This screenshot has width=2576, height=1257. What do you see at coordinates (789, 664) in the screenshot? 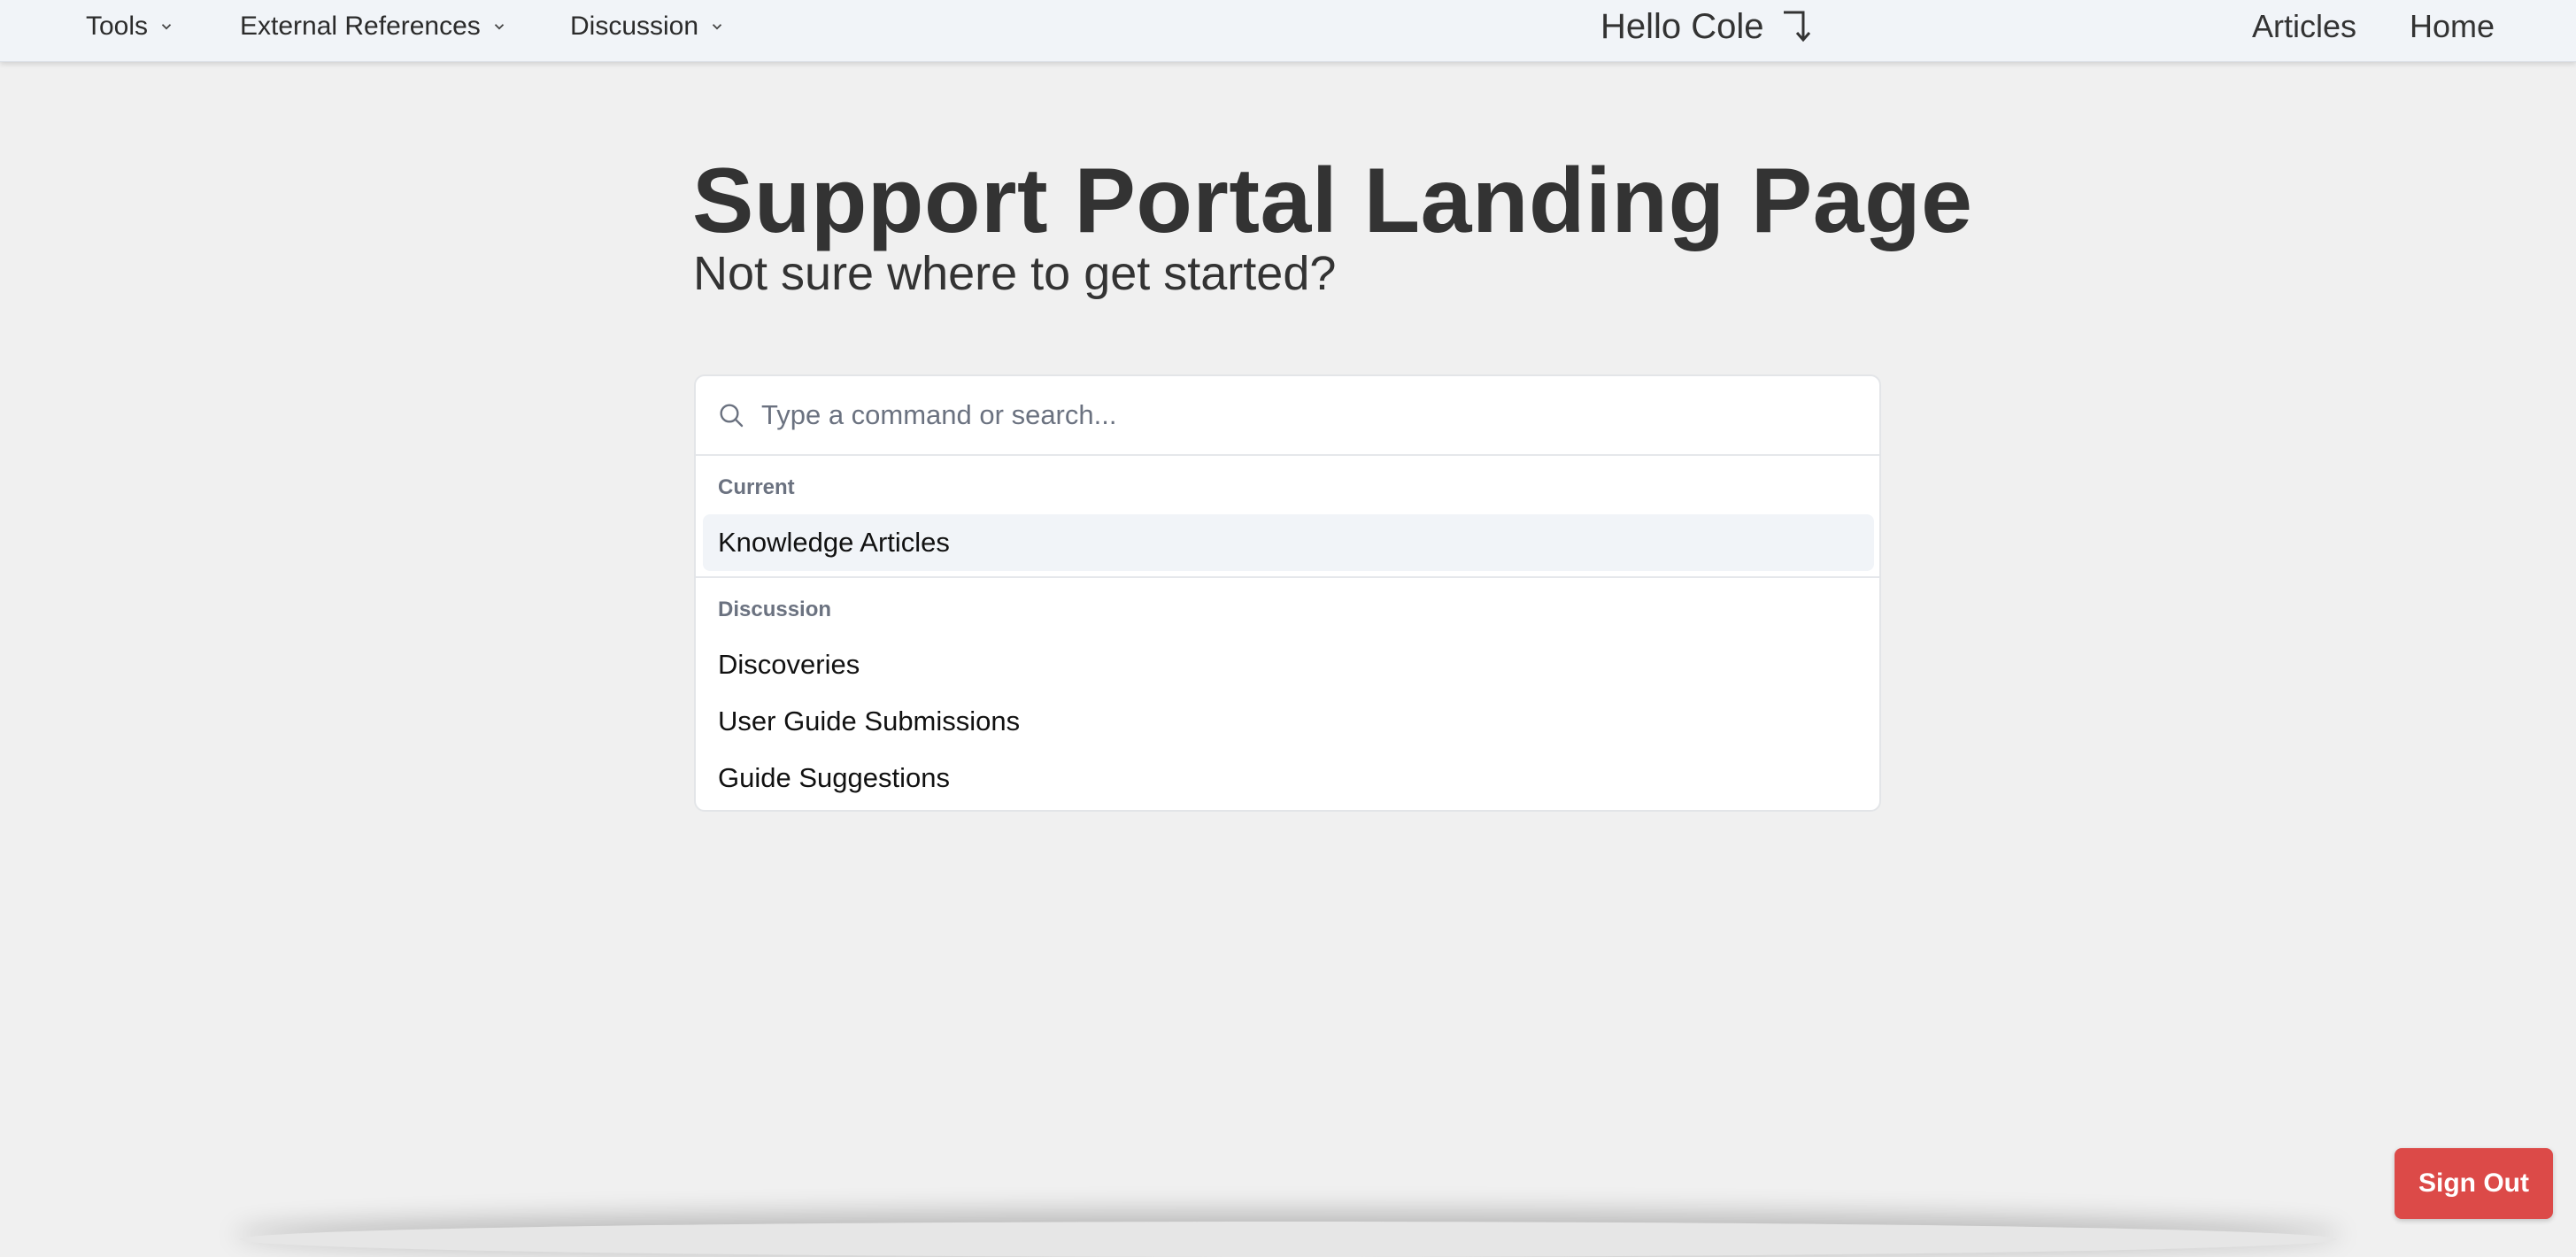
I see `command-item-label: Discoveries` at bounding box center [789, 664].